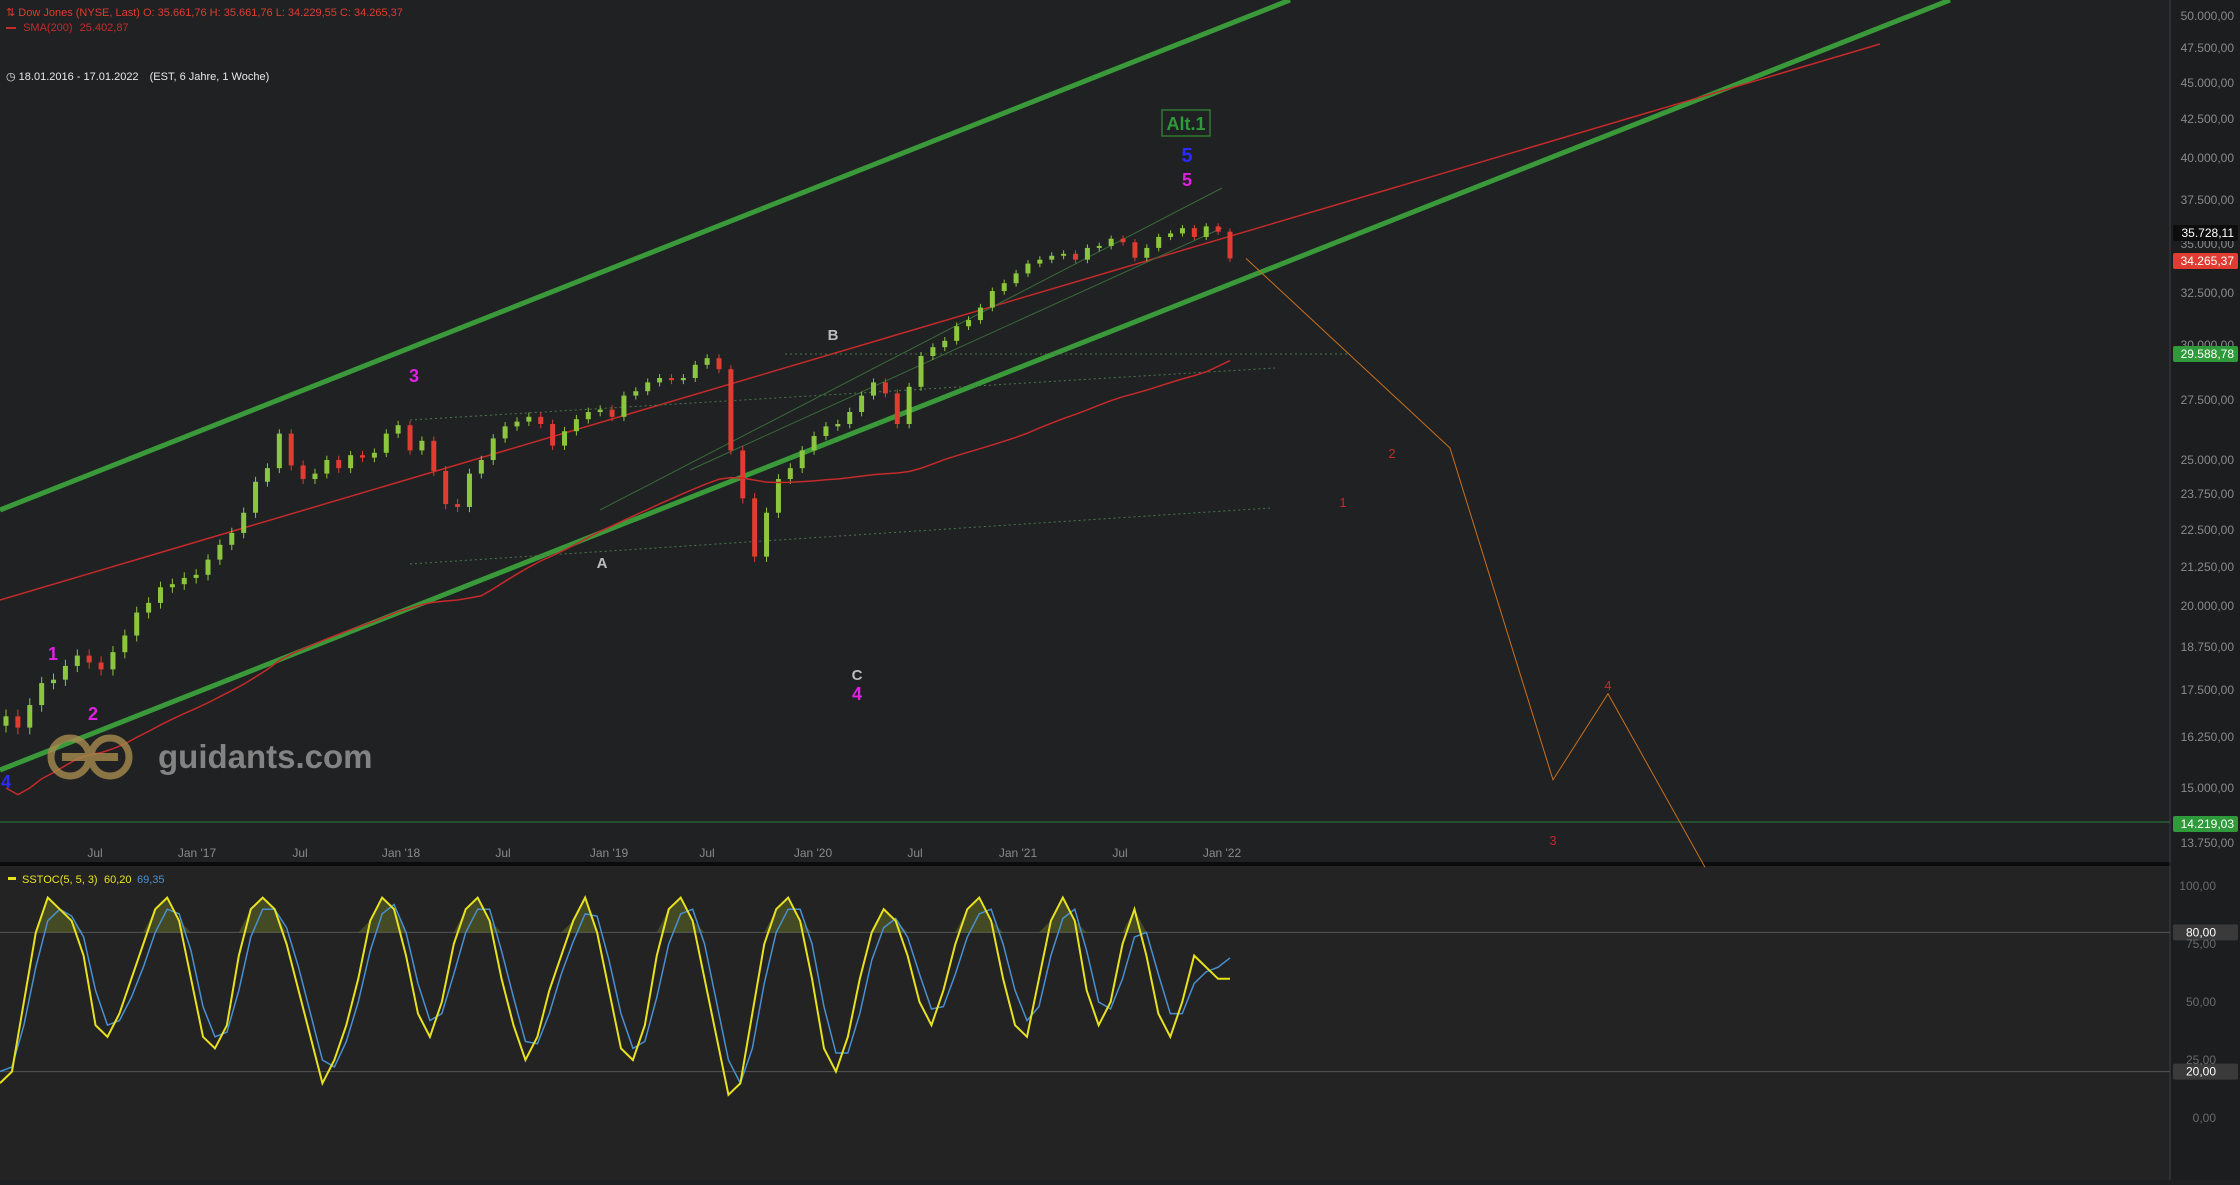  I want to click on stoch-k-value: 60,20, so click(118, 880).